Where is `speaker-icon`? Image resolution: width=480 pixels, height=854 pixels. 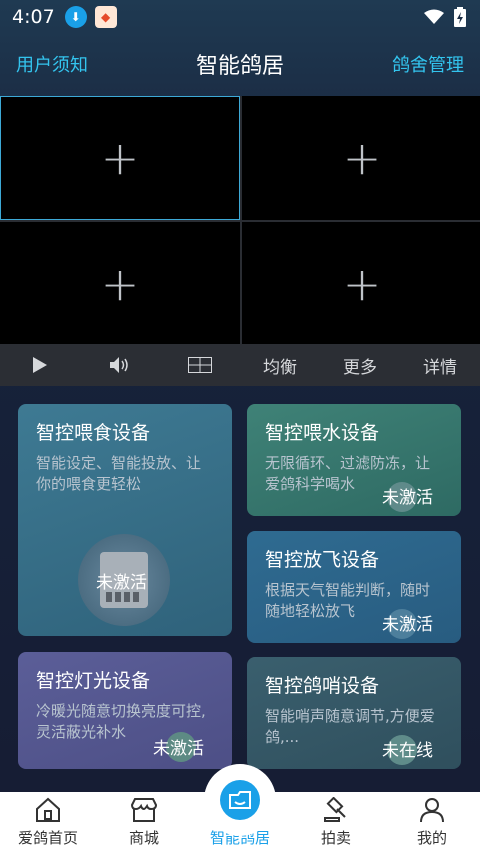
speaker-icon is located at coordinates (119, 365).